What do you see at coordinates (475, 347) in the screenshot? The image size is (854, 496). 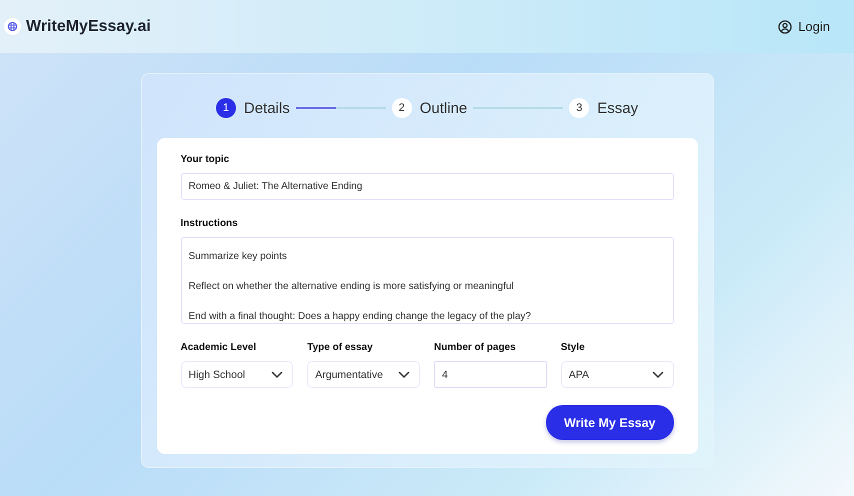 I see `field-label: Number of pages` at bounding box center [475, 347].